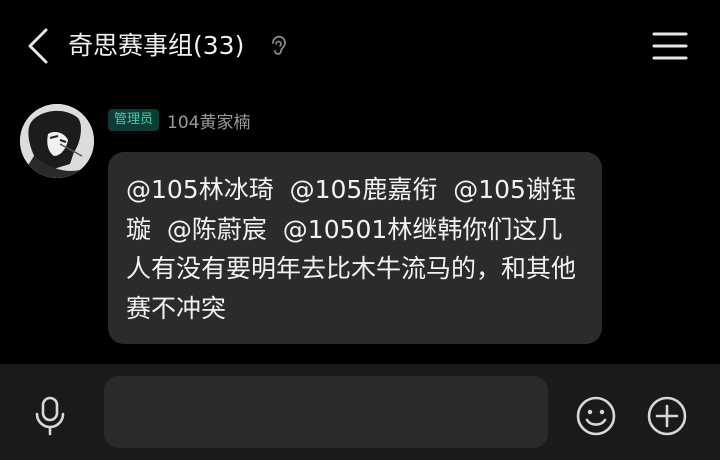 The image size is (720, 460). I want to click on sender-info: 管理员 104黄家楠, so click(179, 120).